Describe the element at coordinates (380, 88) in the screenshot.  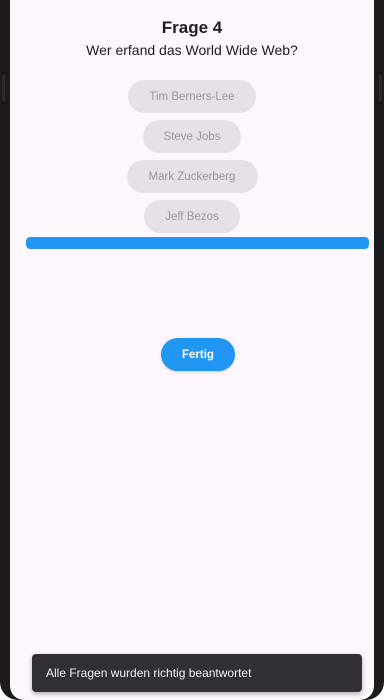
I see `side-button-right` at that location.